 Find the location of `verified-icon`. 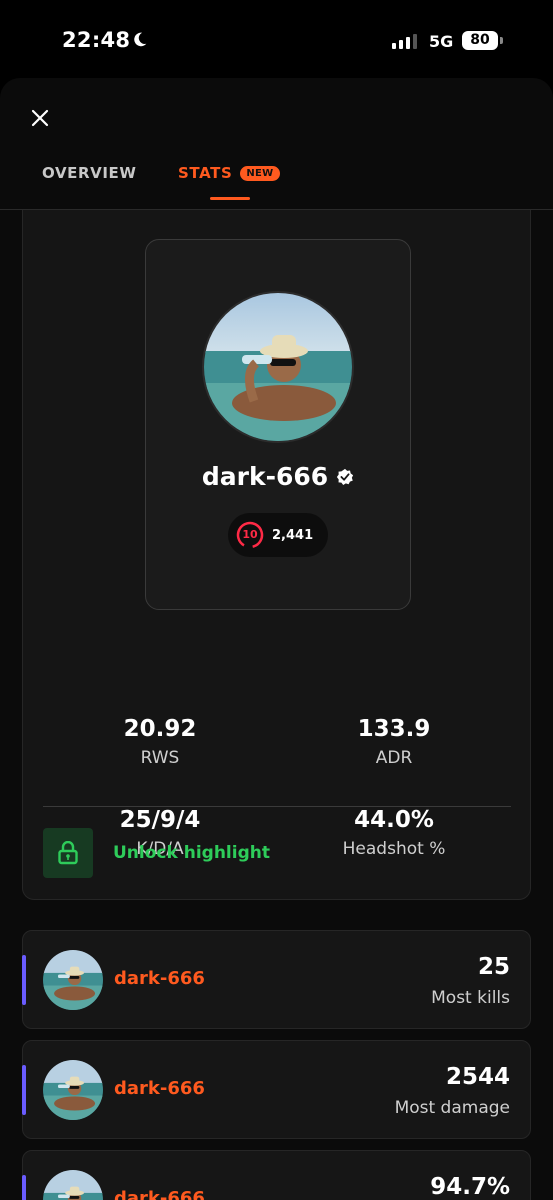

verified-icon is located at coordinates (345, 476).